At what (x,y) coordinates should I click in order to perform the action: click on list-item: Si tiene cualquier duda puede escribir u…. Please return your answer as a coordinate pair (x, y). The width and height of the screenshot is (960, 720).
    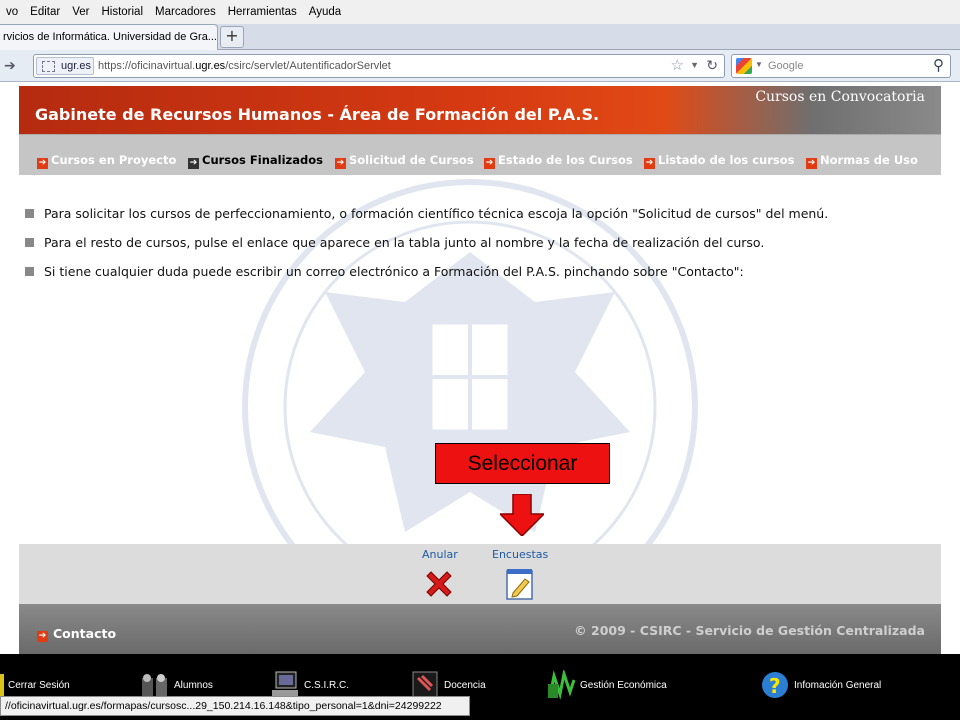
    Looking at the image, I should click on (426, 278).